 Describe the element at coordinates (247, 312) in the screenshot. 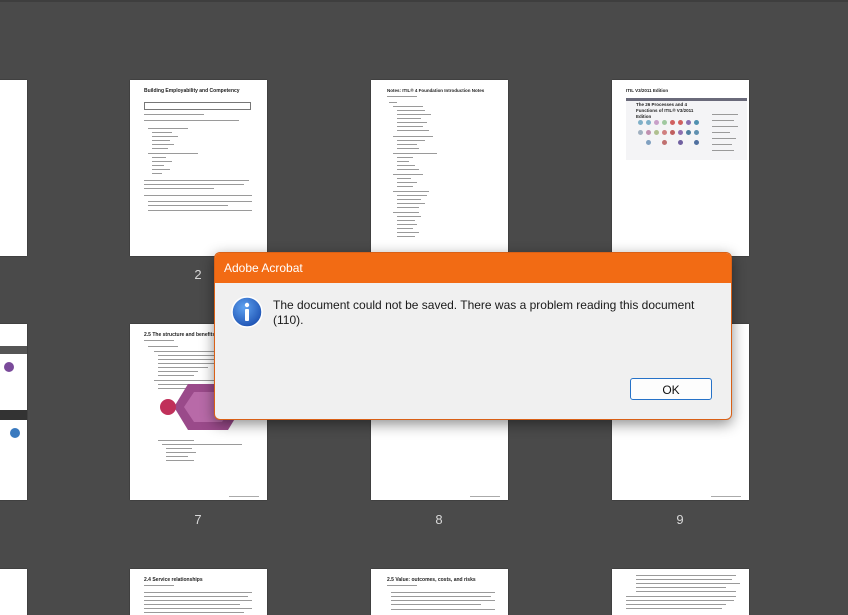

I see `info-icon` at that location.